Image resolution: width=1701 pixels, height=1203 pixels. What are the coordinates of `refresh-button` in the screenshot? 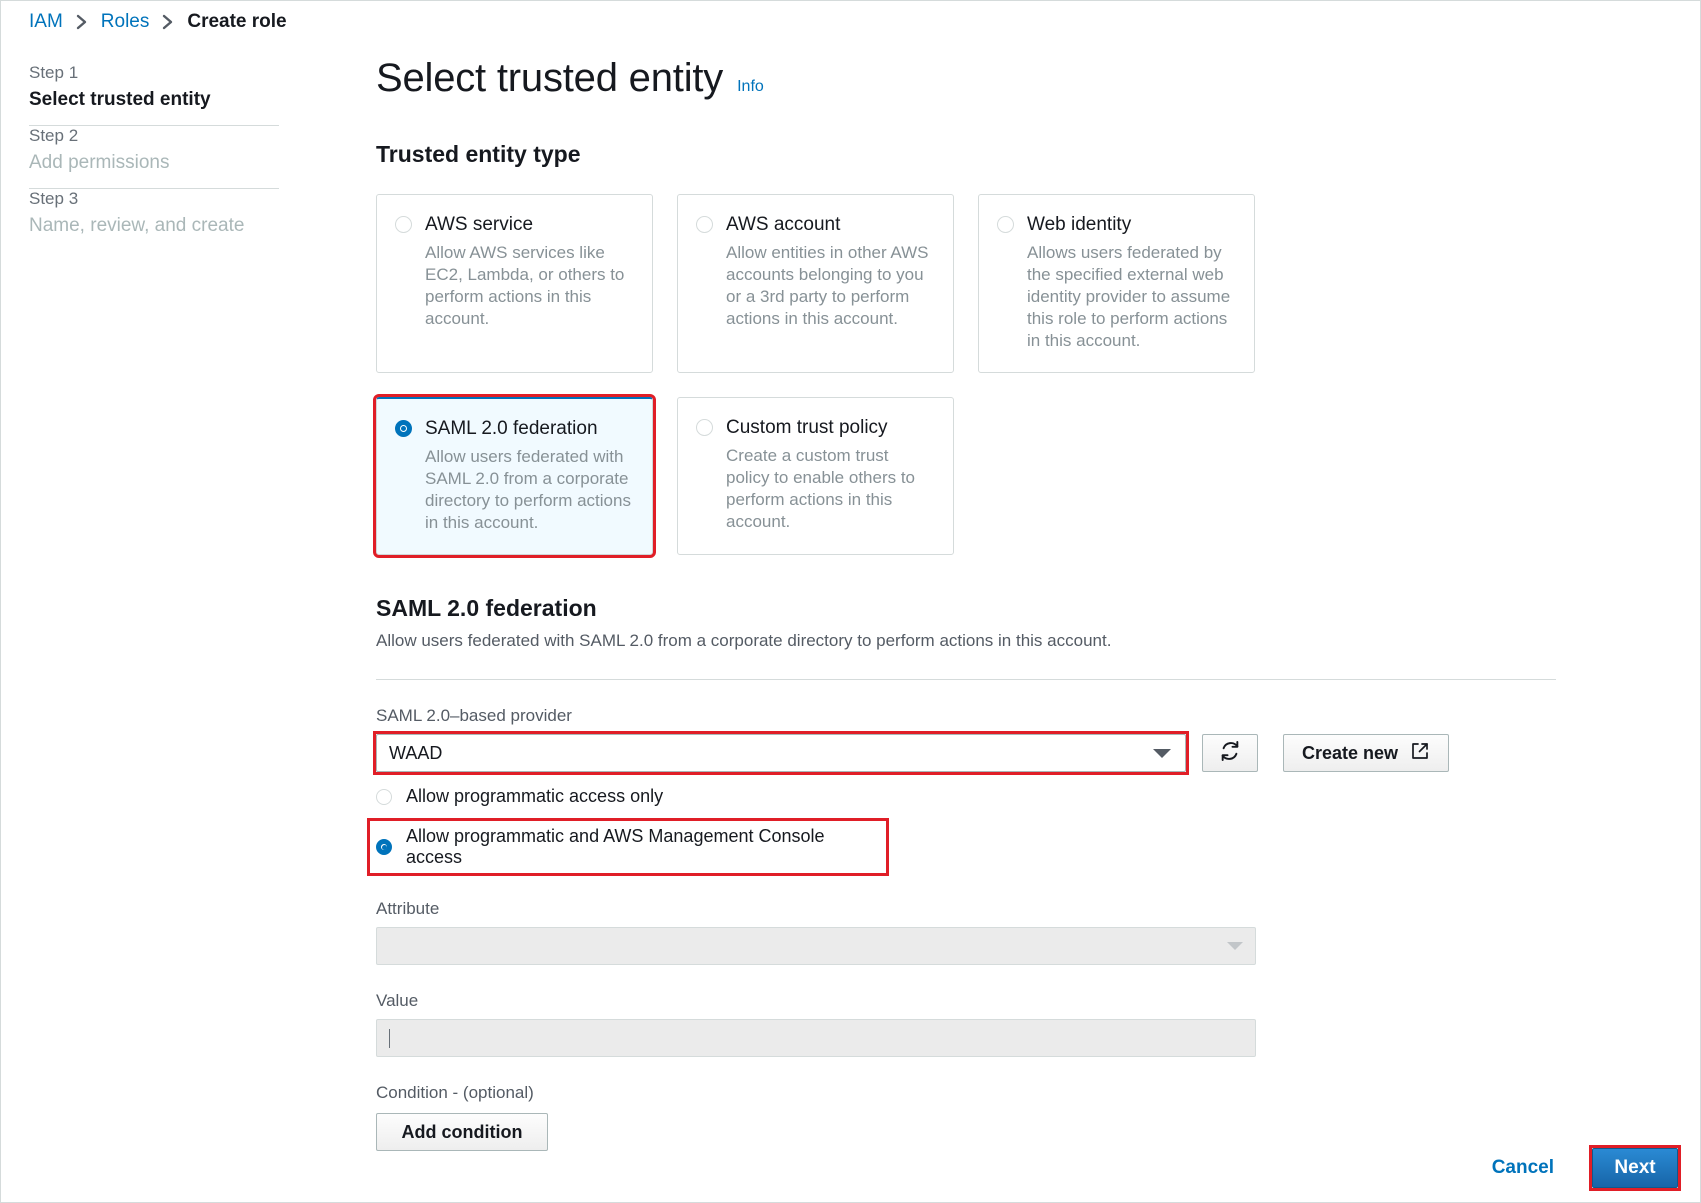 It's located at (1230, 753).